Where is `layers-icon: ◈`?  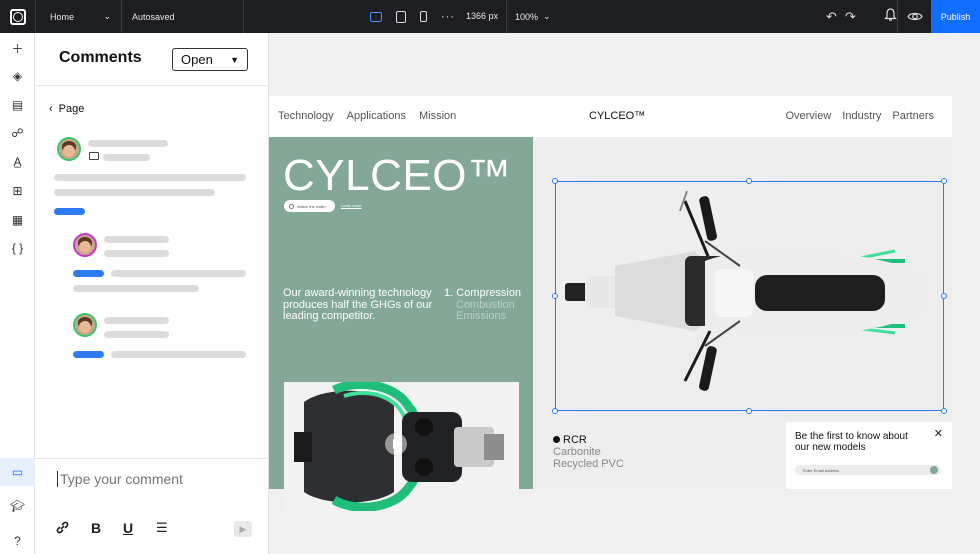 layers-icon: ◈ is located at coordinates (17, 76).